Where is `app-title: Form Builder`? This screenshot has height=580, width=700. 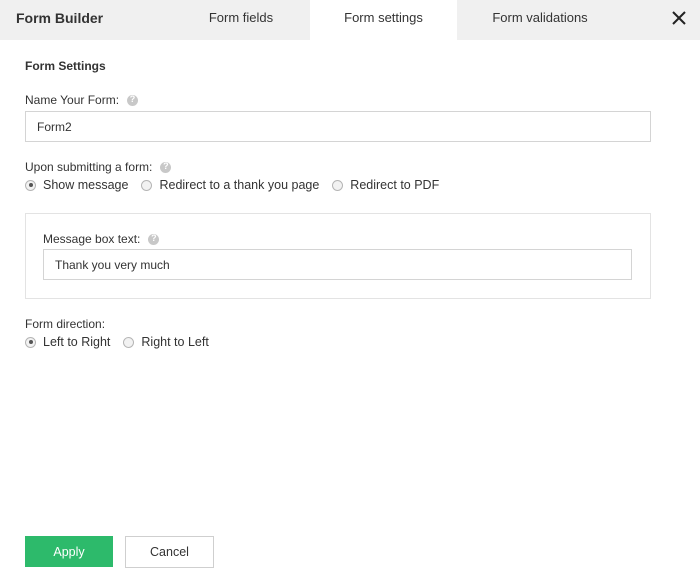 app-title: Form Builder is located at coordinates (60, 18).